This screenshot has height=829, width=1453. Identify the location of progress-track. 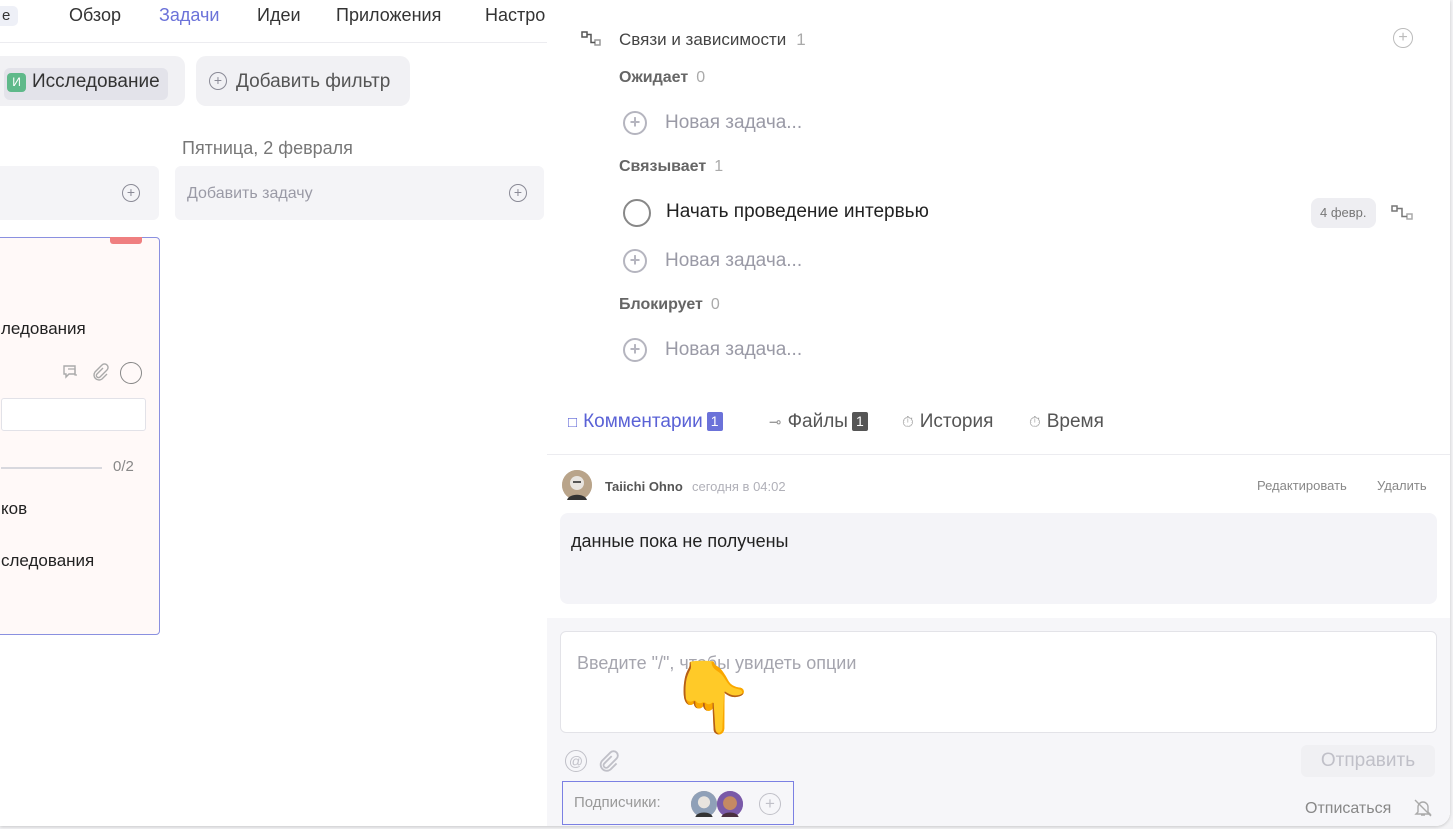
(51, 468).